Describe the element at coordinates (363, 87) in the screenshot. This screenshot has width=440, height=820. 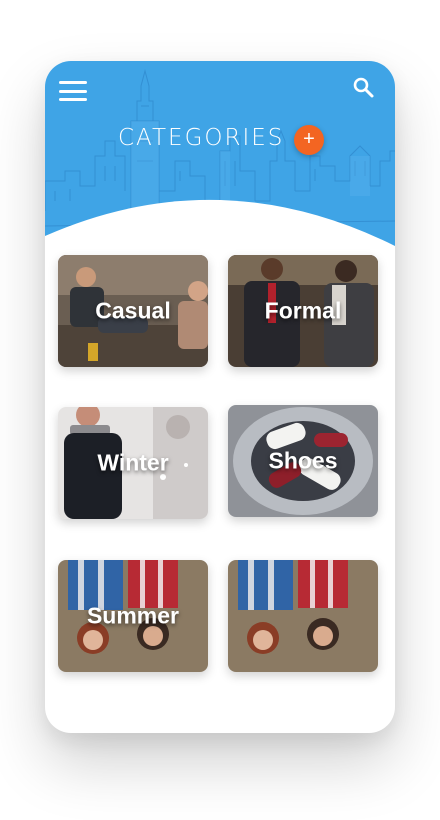
I see `search-icon` at that location.